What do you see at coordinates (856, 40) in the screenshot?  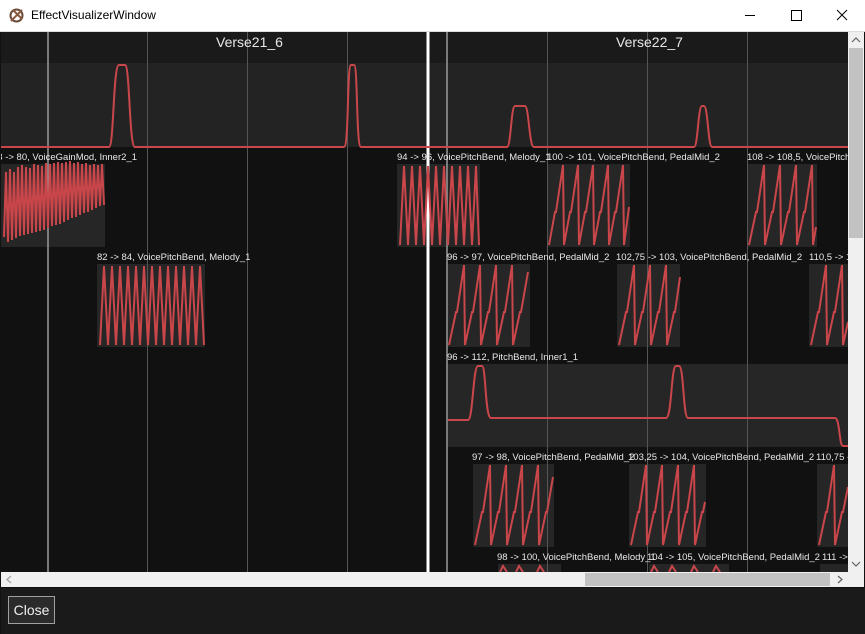 I see `scroll-up-icon` at bounding box center [856, 40].